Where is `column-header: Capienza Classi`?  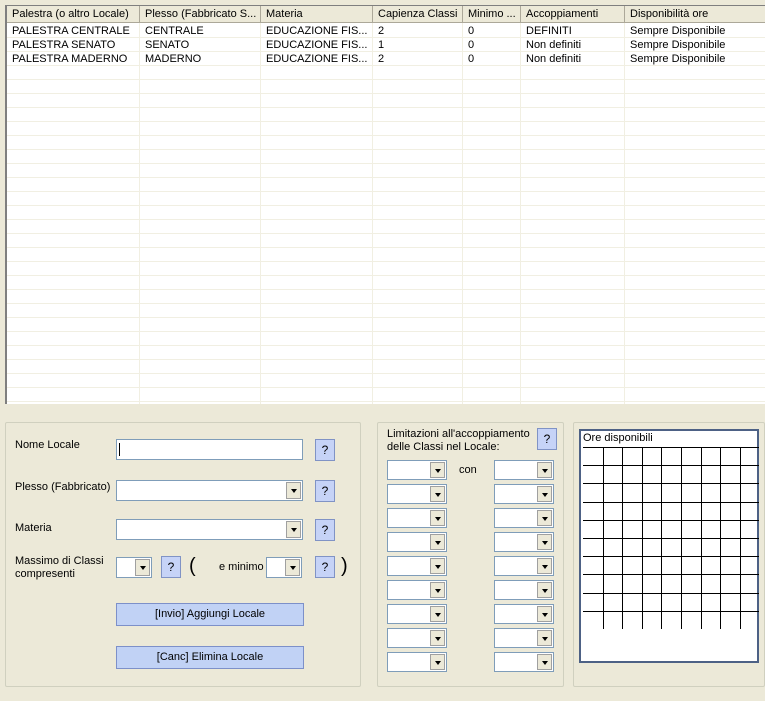 column-header: Capienza Classi is located at coordinates (418, 14).